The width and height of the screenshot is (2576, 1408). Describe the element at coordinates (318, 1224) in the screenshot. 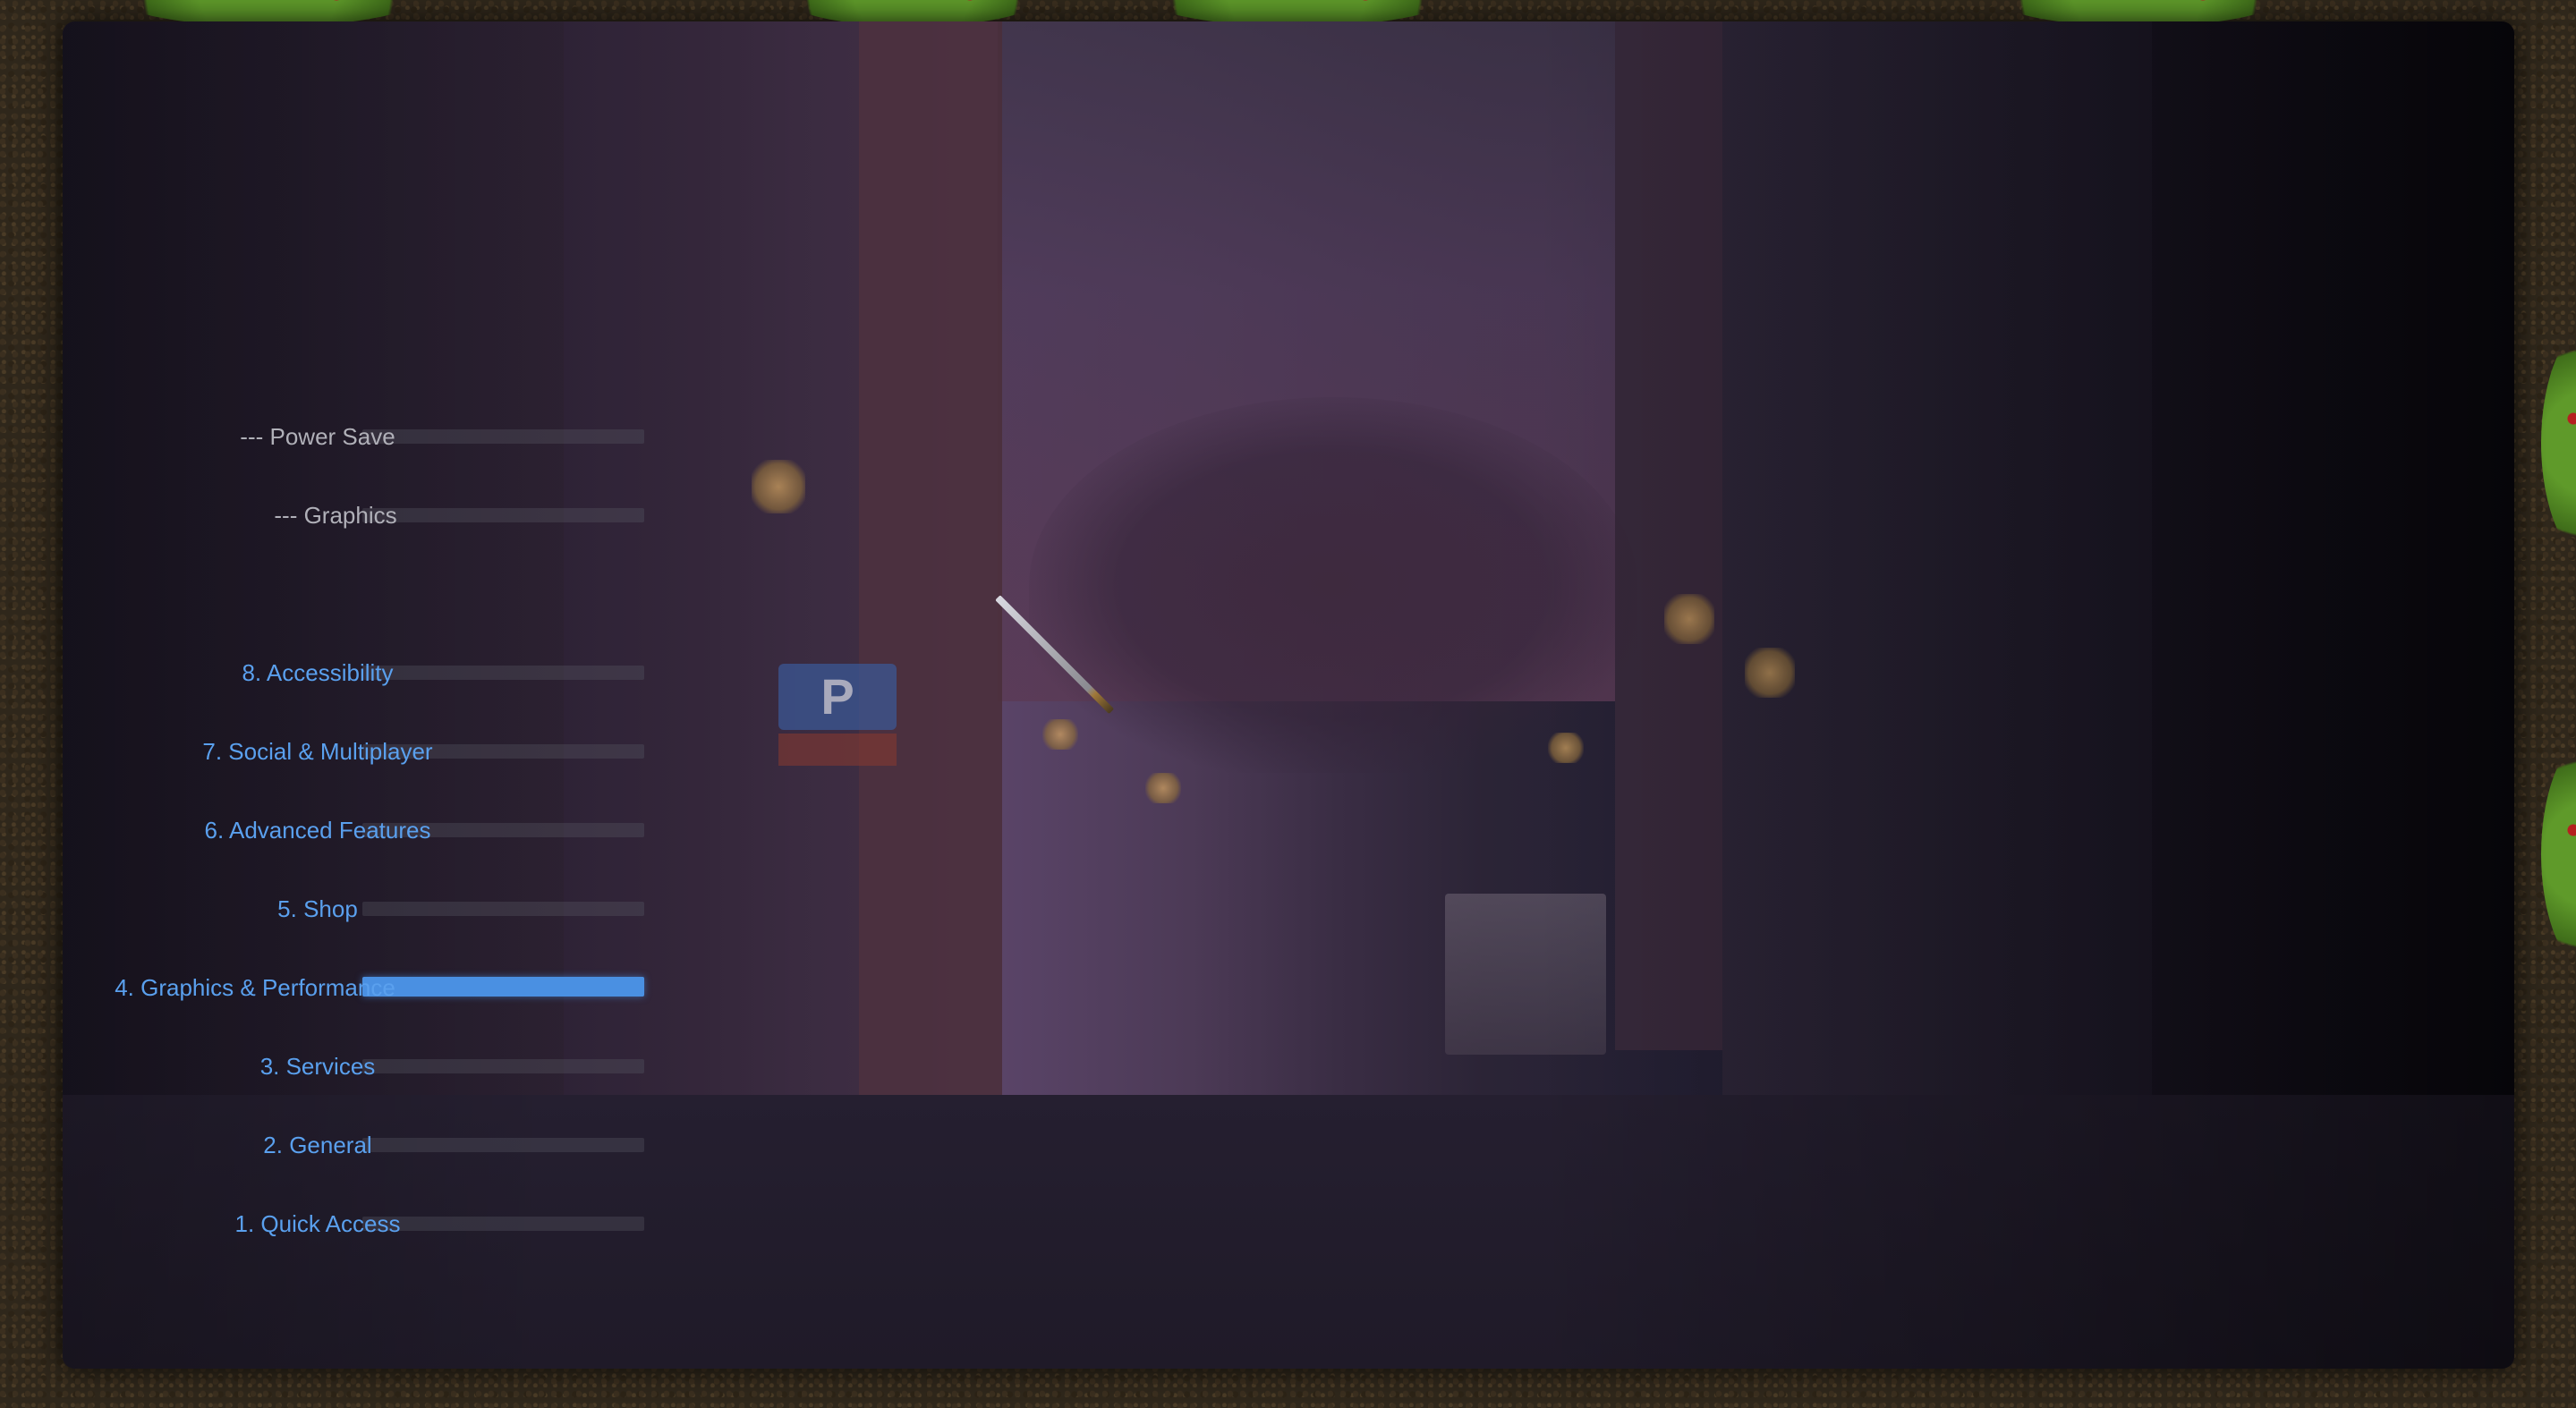

I see `menu-label: 1. Quick Access` at that location.